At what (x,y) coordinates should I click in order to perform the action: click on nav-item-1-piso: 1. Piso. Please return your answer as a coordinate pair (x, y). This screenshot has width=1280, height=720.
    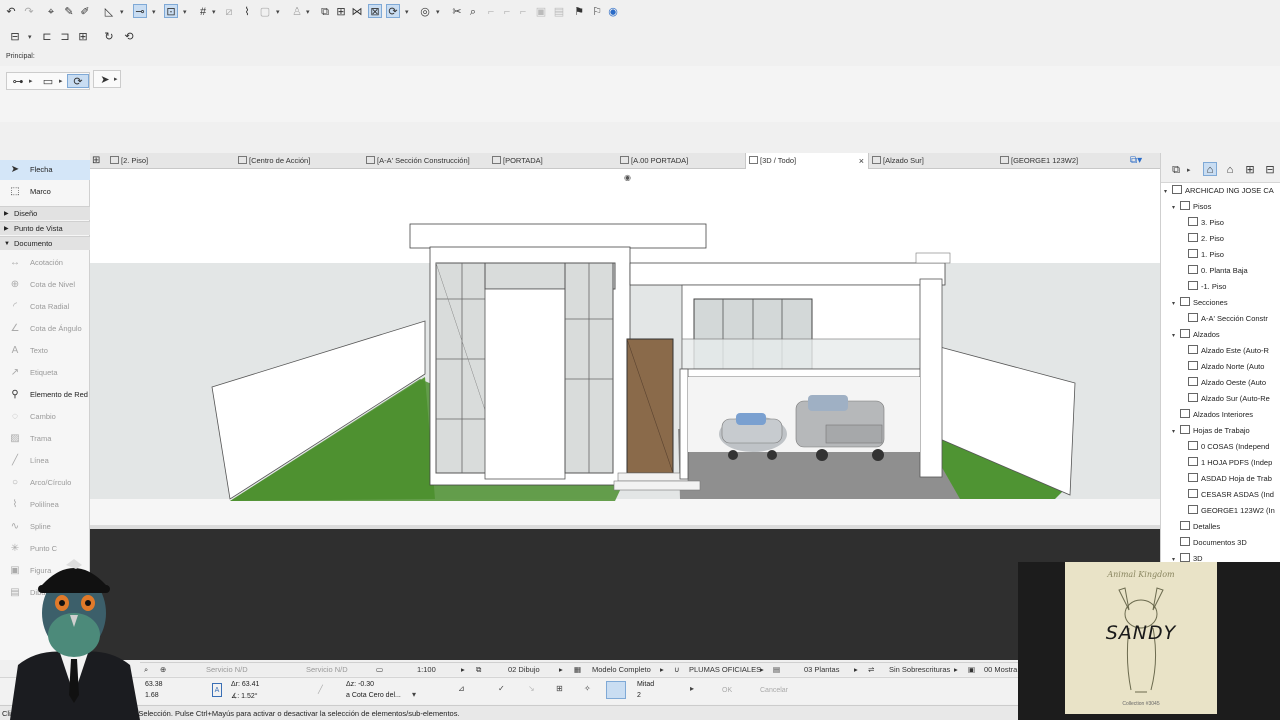
    Looking at the image, I should click on (1206, 255).